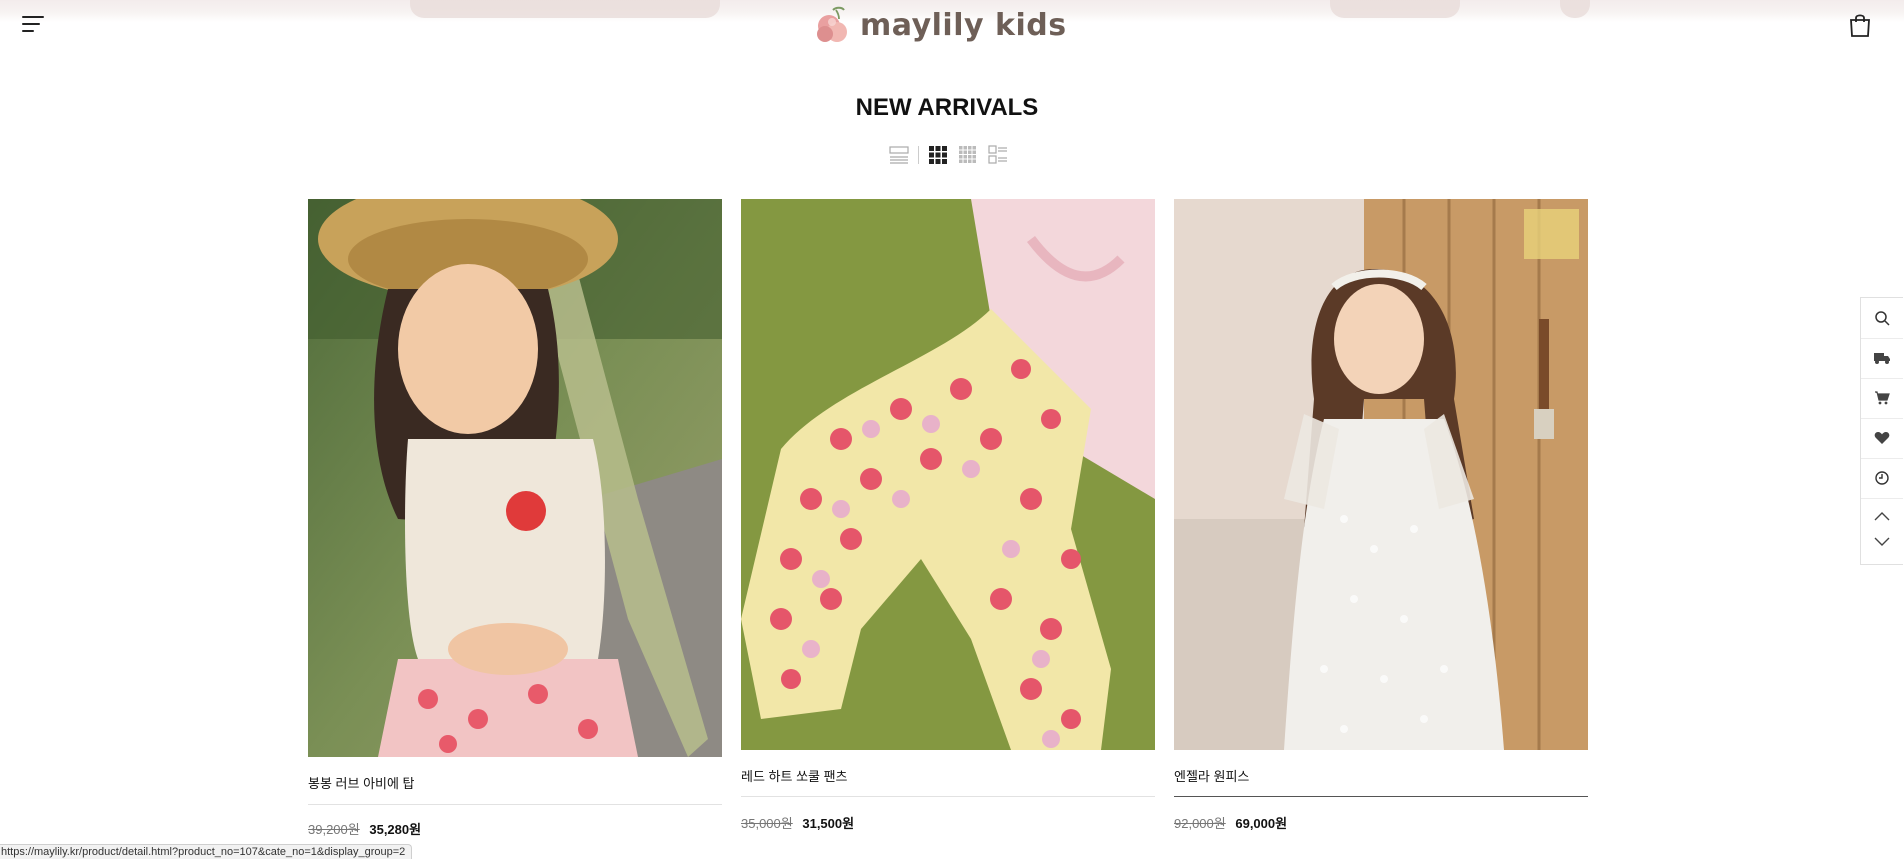 This screenshot has width=1904, height=859. I want to click on product-name: 레드 하트 쏘쿨 팬츠, so click(794, 775).